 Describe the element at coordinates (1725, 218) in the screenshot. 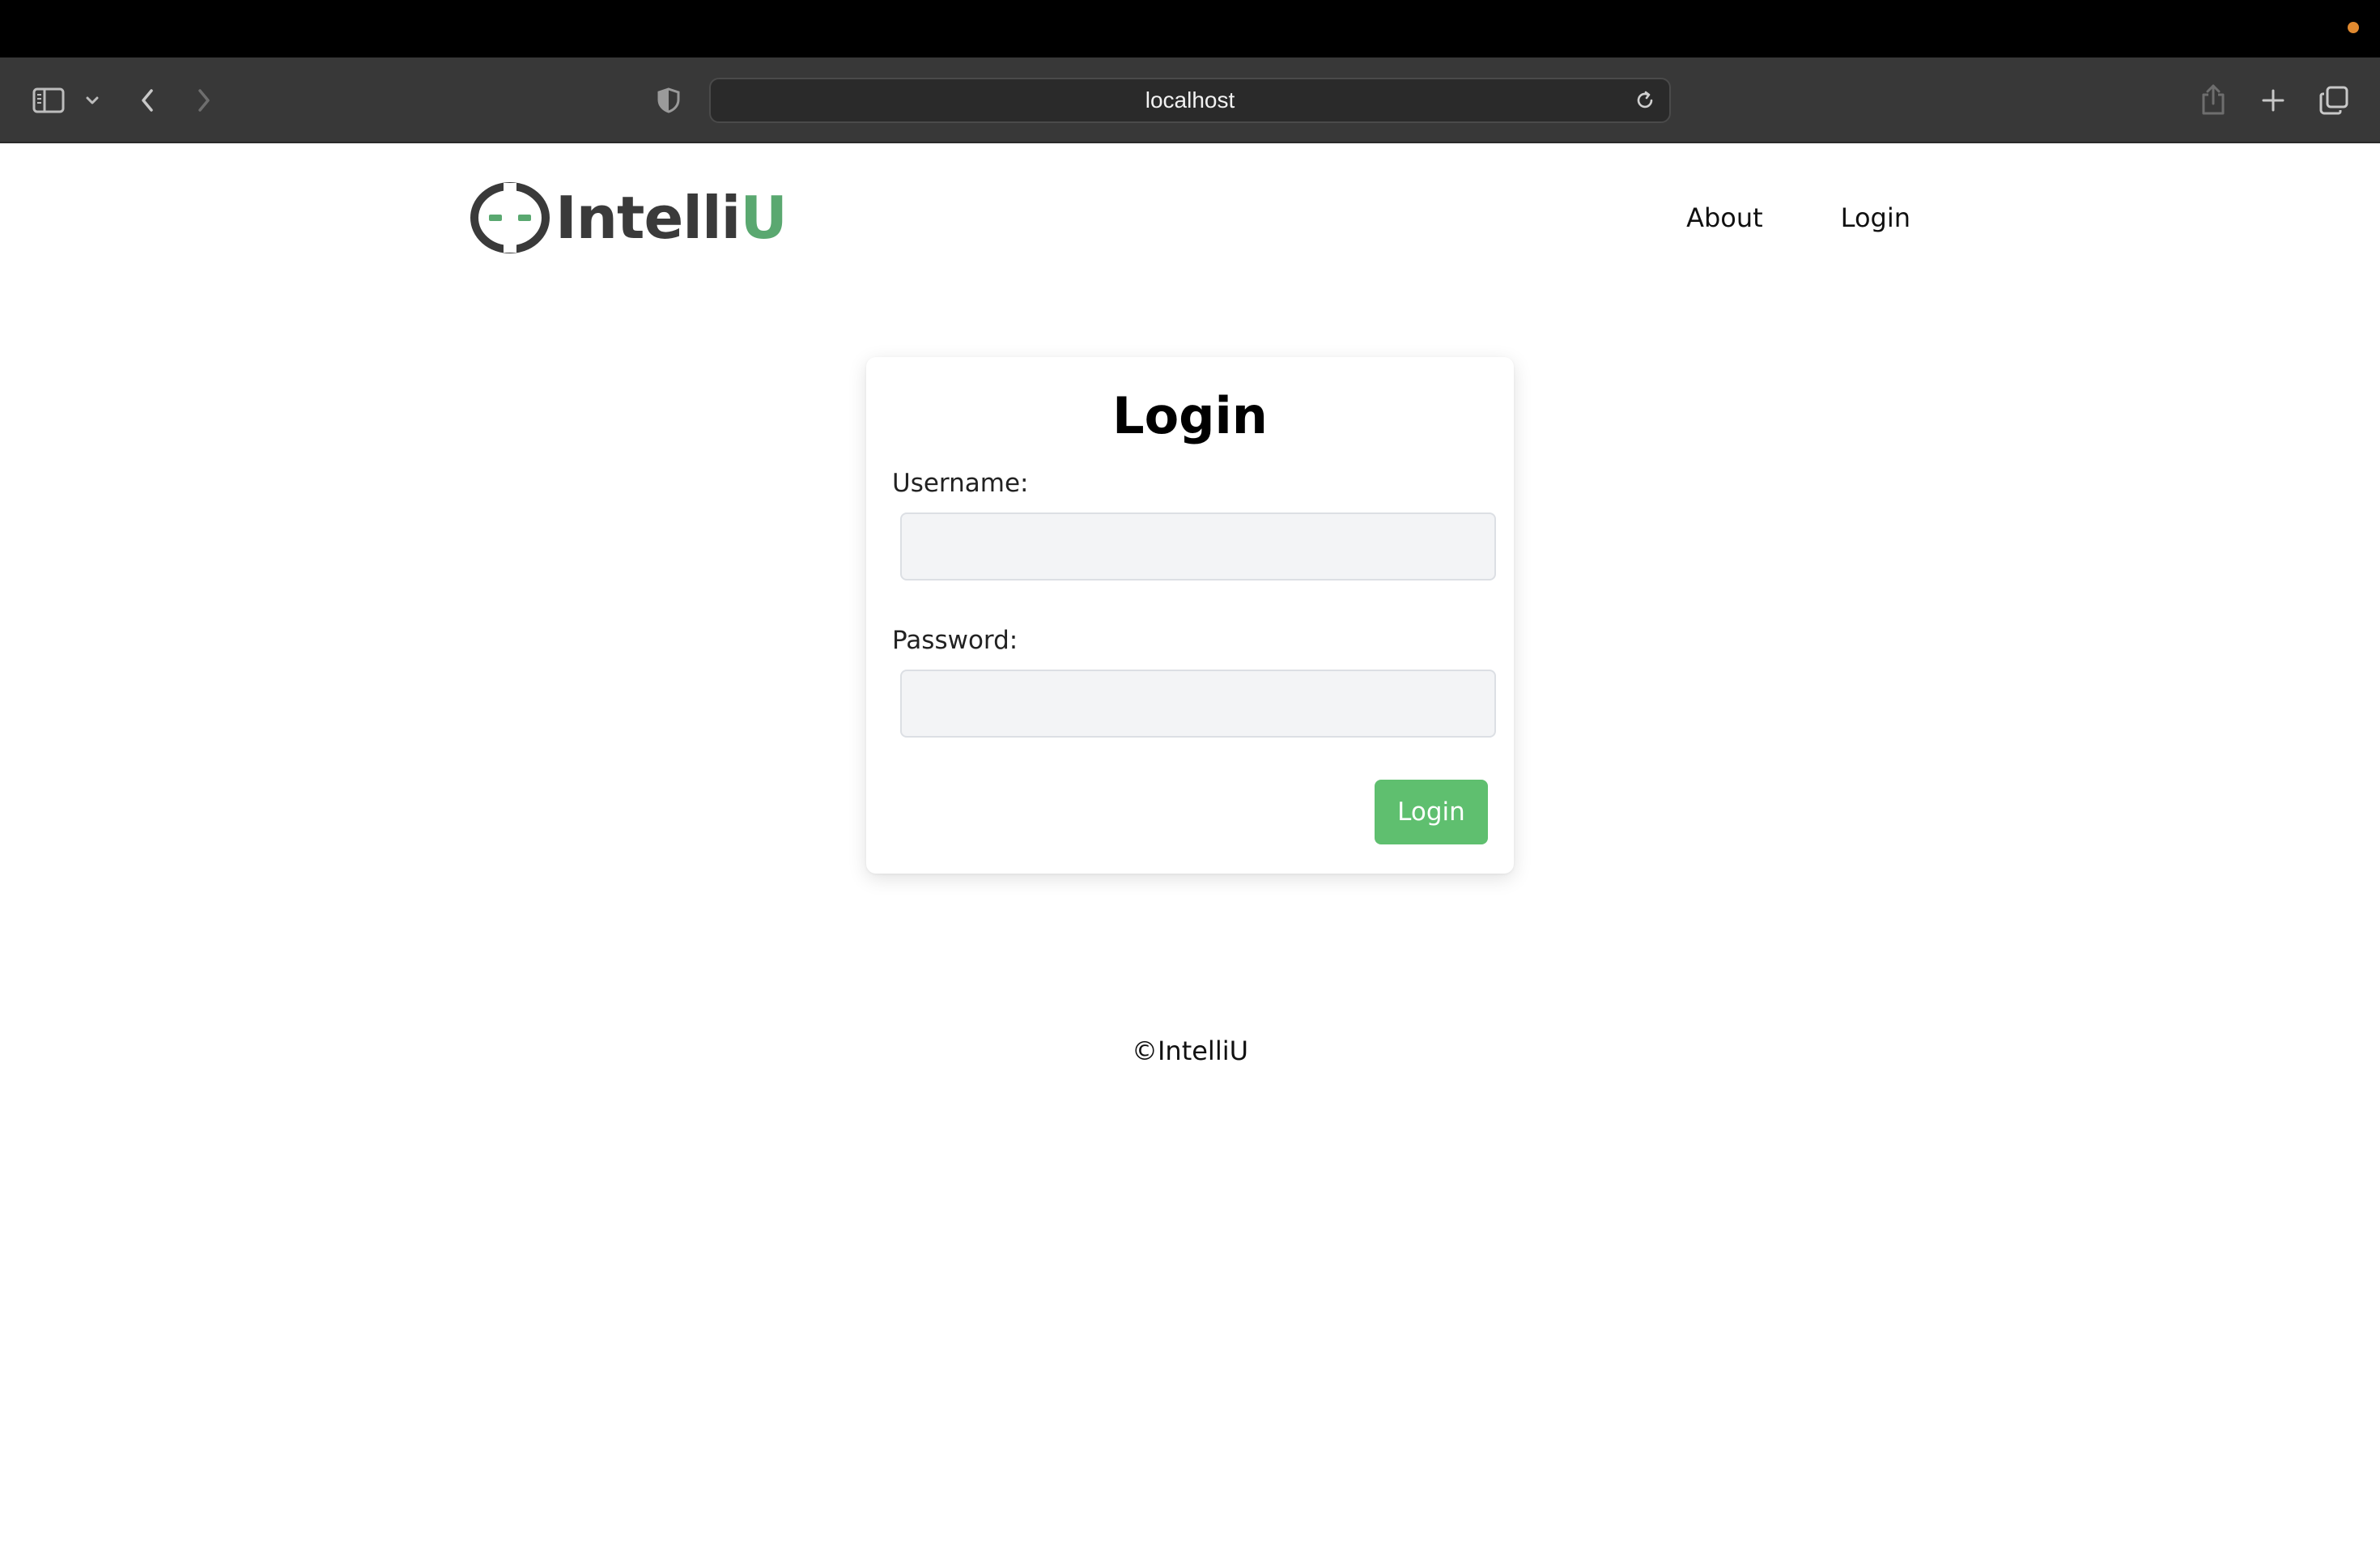

I see `nav-about-link: About` at that location.